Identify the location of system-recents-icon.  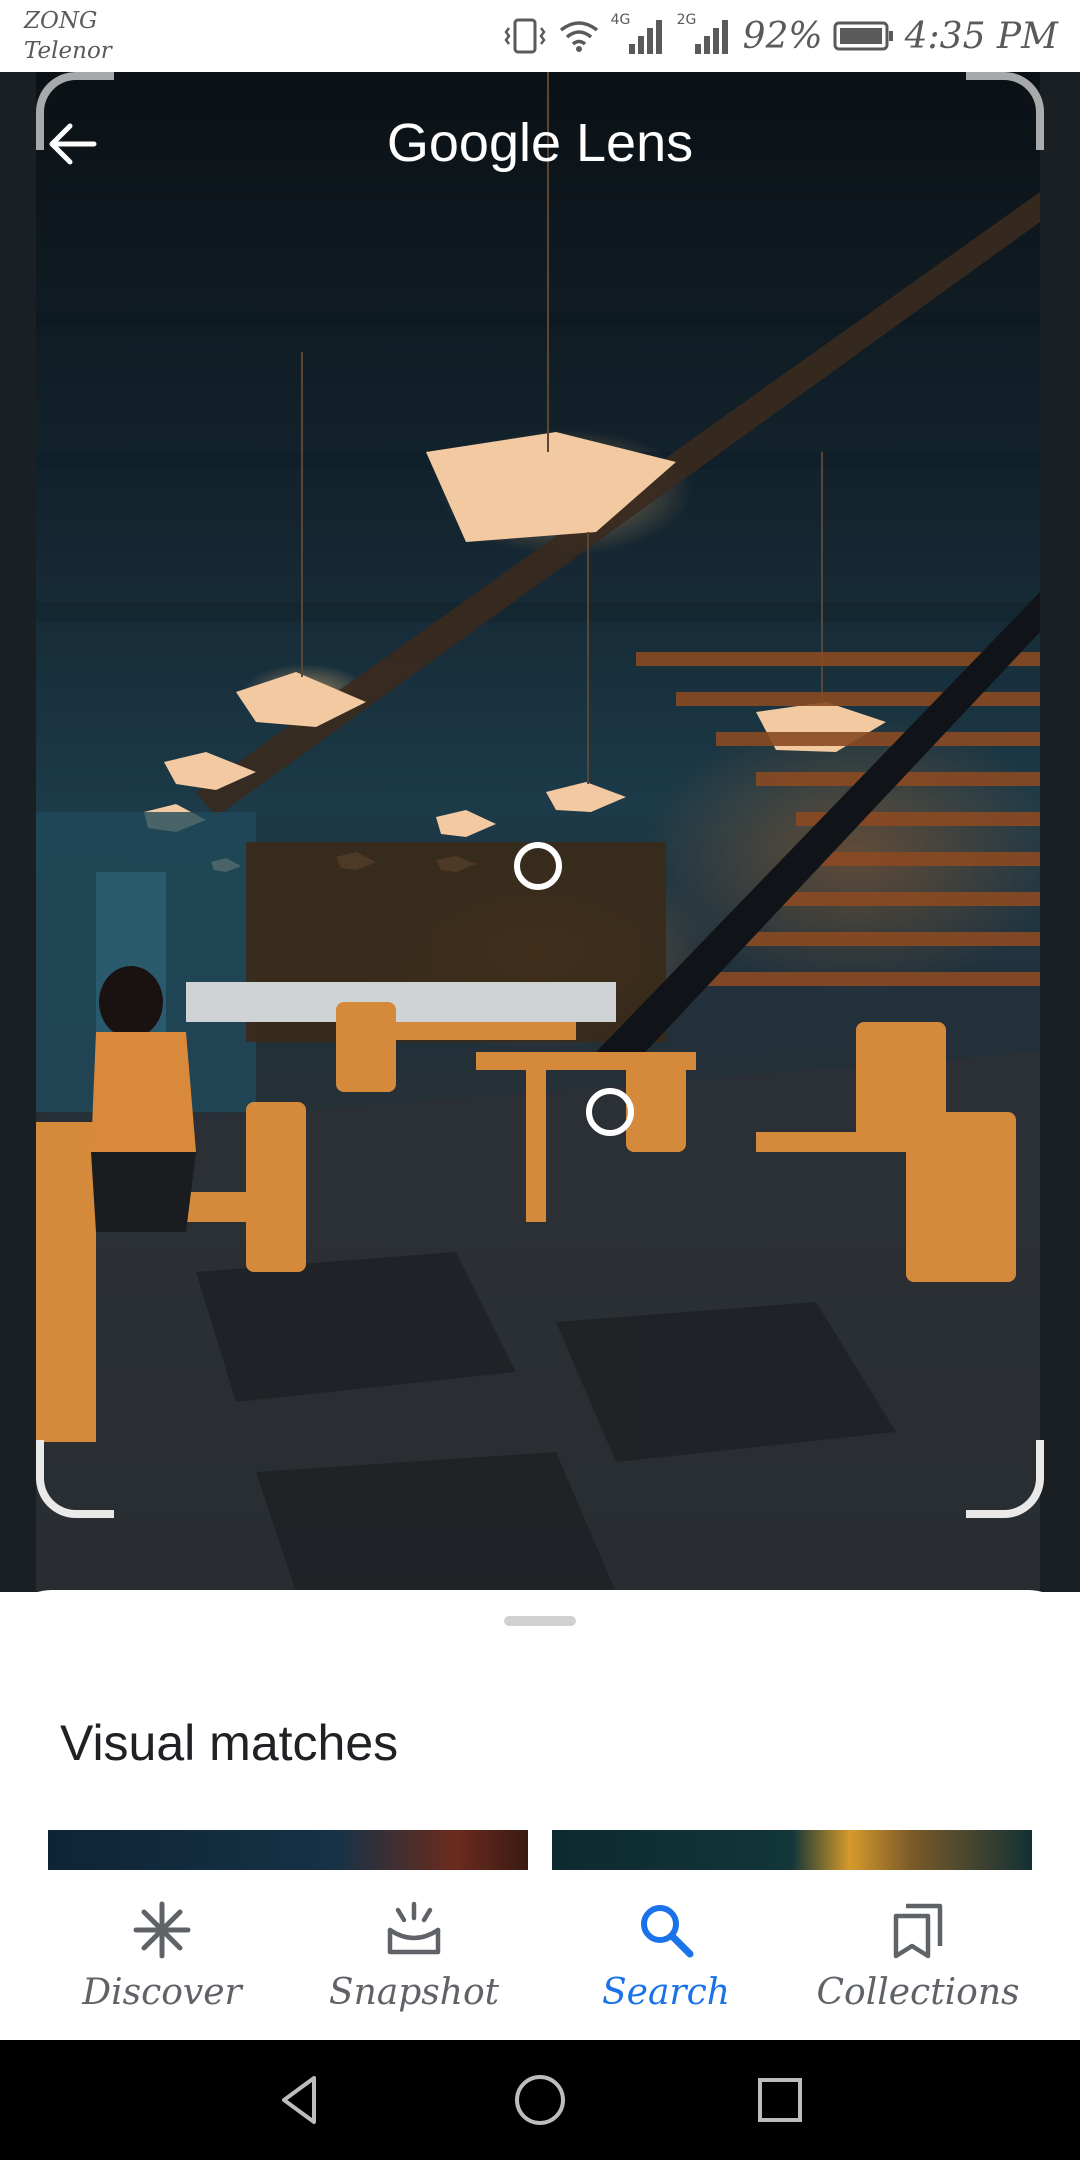
(780, 2100).